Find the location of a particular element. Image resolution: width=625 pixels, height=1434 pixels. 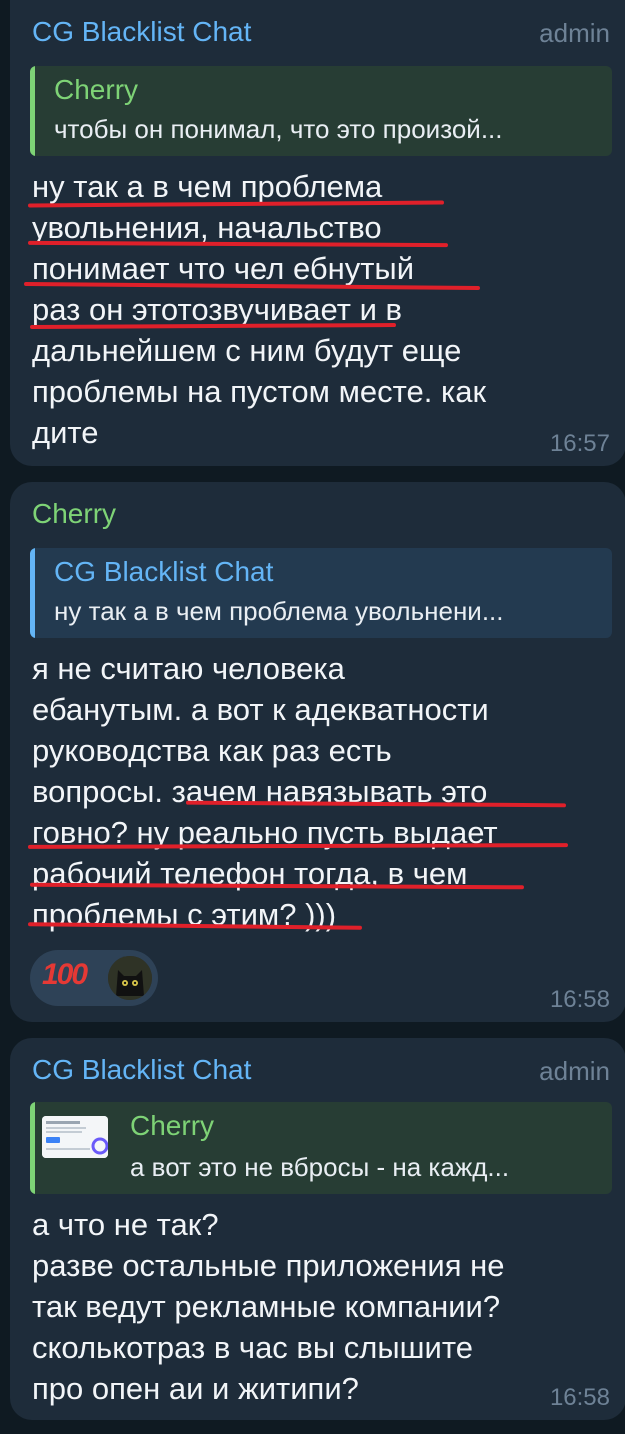

text-line: руководства как раз есть is located at coordinates (212, 750).